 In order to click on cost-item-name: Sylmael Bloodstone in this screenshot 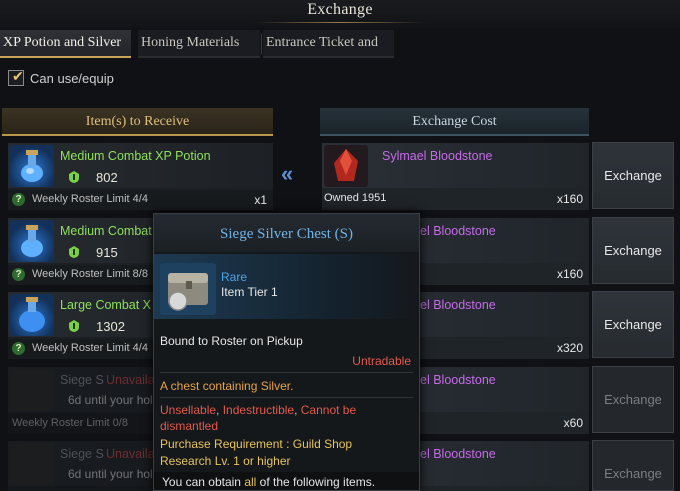, I will do `click(437, 156)`.